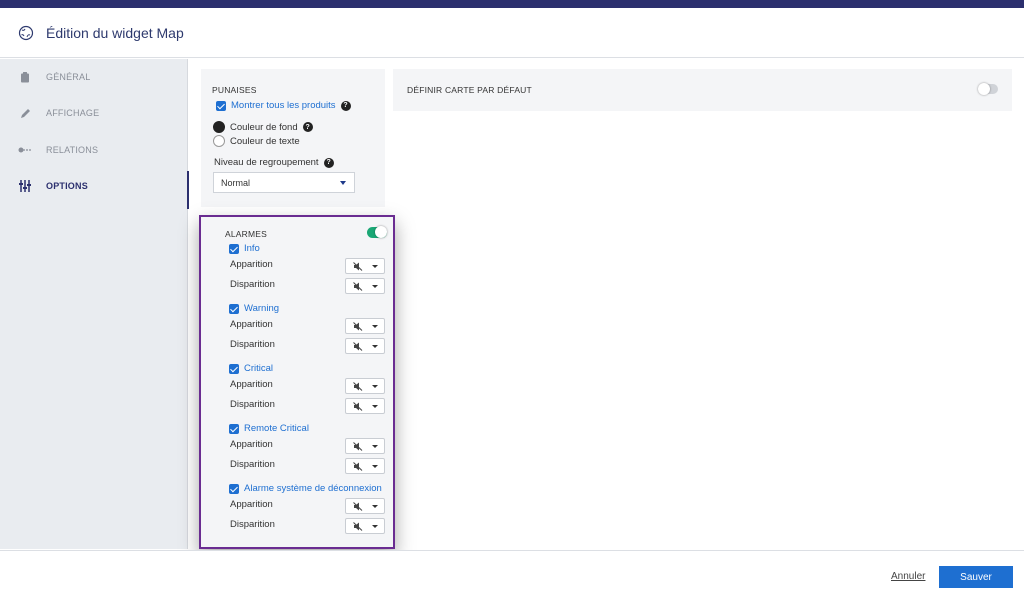 The width and height of the screenshot is (1024, 599). I want to click on show-all-products-row: Montrer tous les produits ?, so click(283, 105).